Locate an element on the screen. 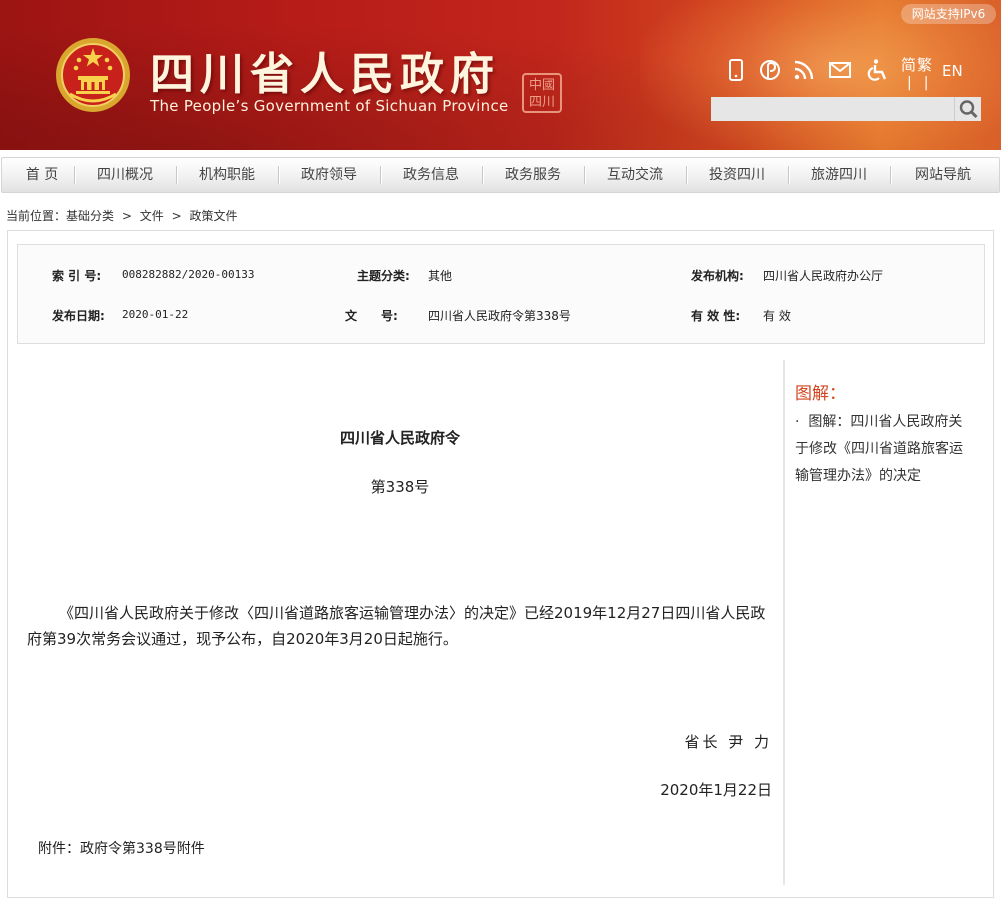  attachment-line: 附件：政府令第338号附件 is located at coordinates (121, 848).